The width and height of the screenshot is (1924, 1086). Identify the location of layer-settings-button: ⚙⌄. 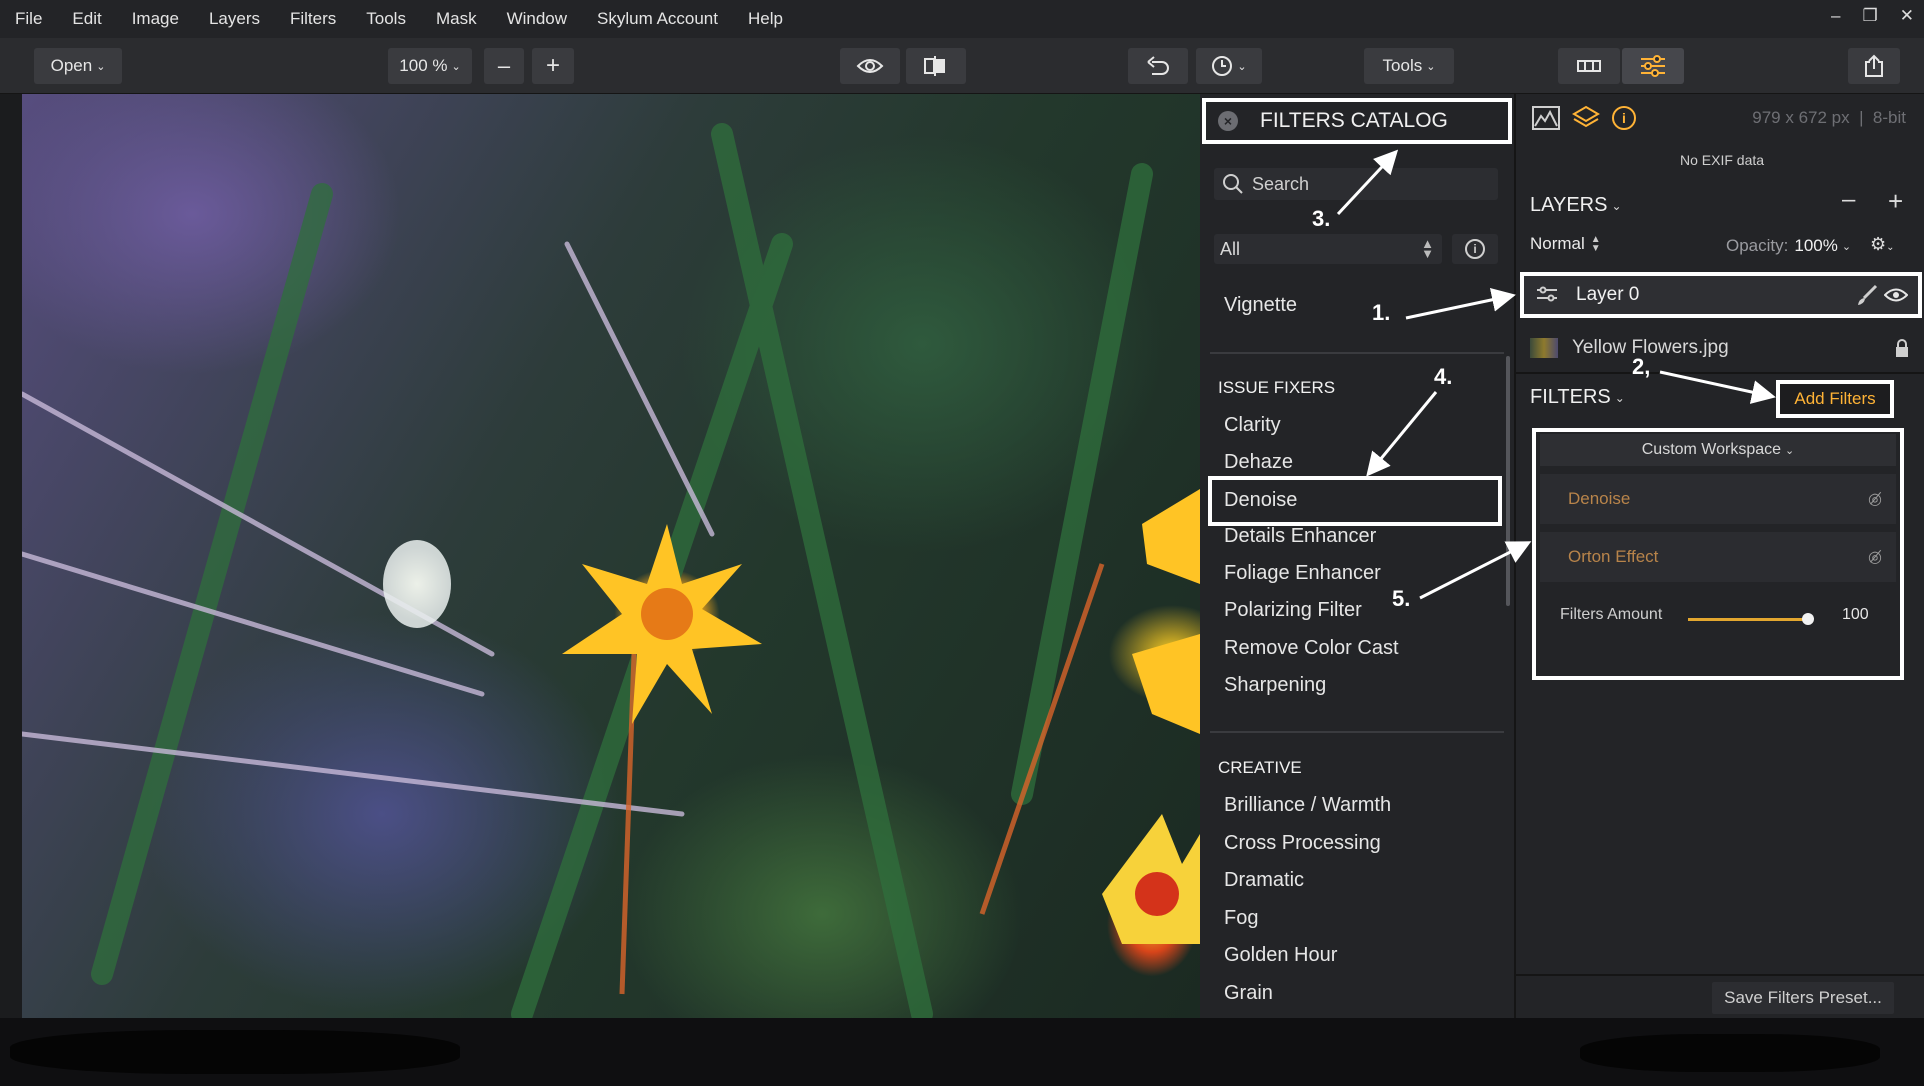
(1882, 244).